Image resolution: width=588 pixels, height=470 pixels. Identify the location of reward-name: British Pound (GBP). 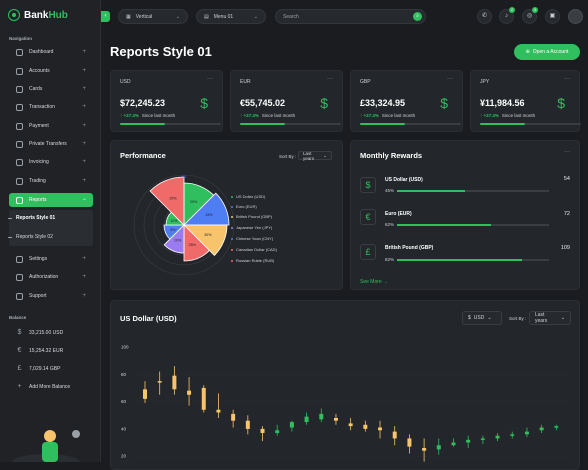
(409, 248).